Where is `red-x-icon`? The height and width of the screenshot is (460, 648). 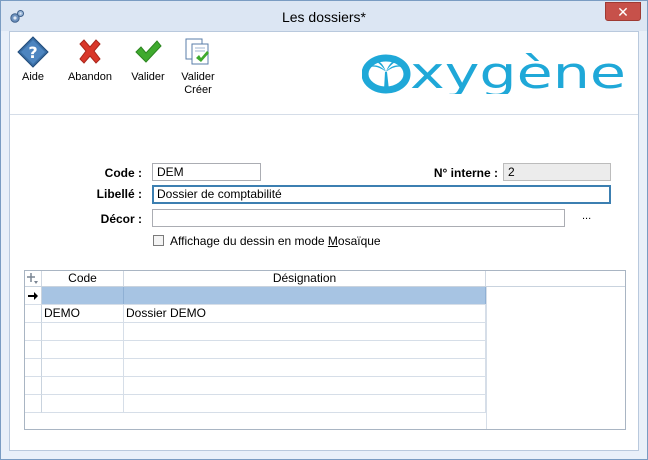 red-x-icon is located at coordinates (90, 51).